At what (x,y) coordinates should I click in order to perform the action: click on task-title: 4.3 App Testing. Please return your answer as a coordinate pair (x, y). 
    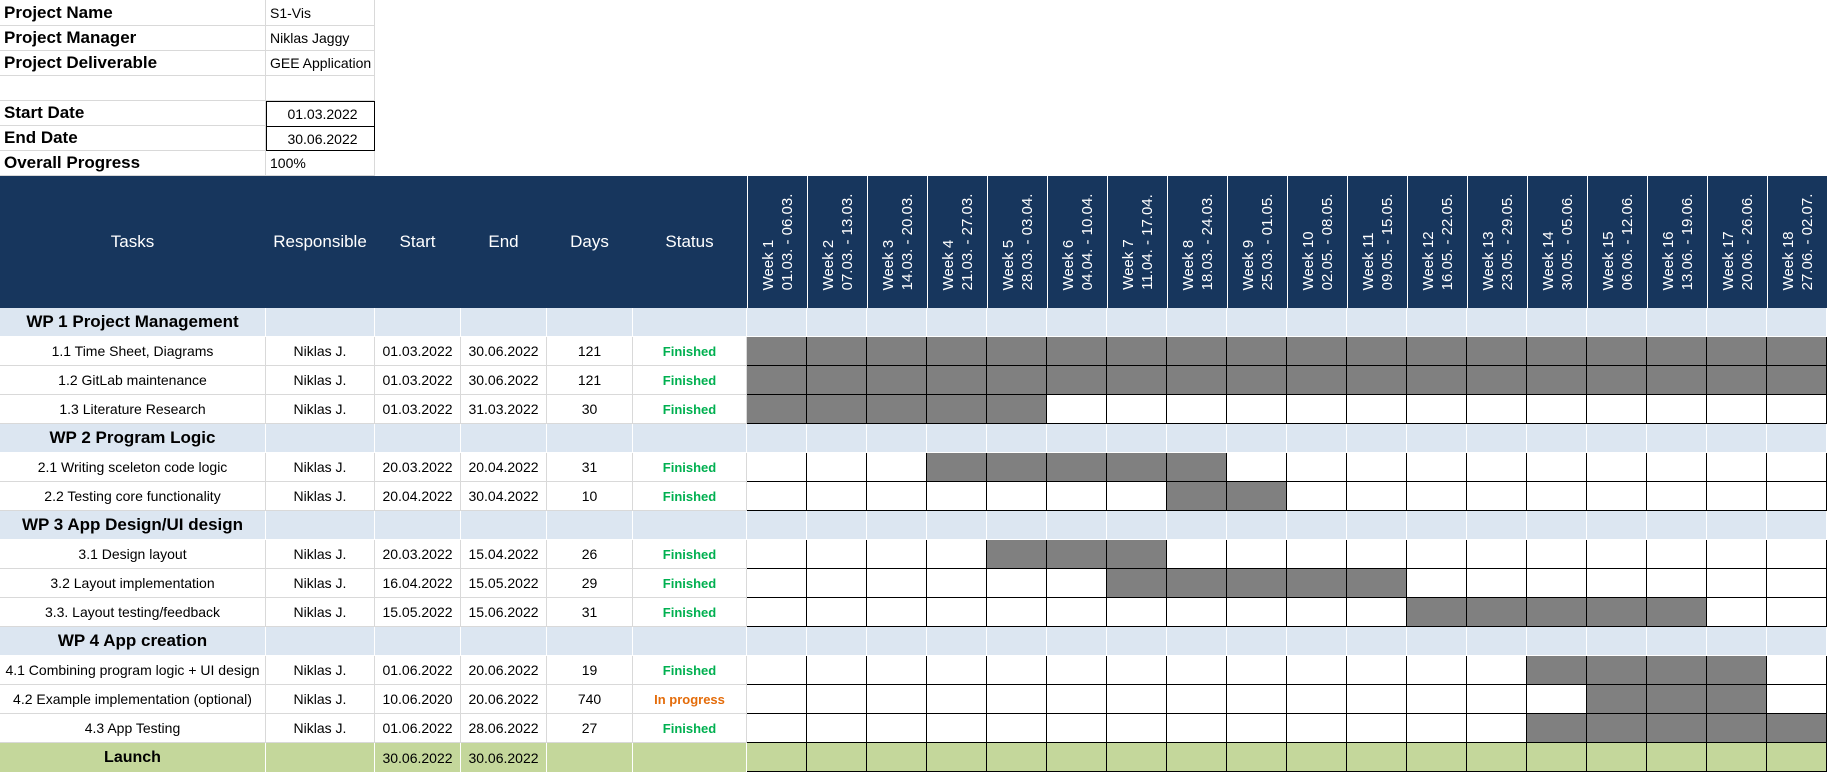
    Looking at the image, I should click on (133, 728).